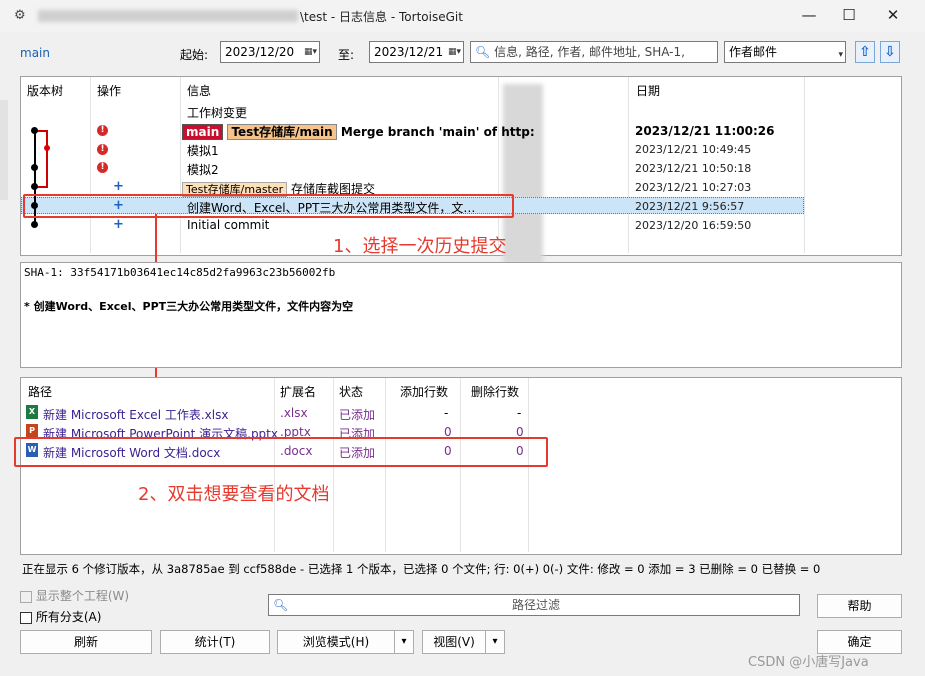 This screenshot has height=676, width=925. I want to click on all-branches-label: 所有分支(A), so click(68, 617).